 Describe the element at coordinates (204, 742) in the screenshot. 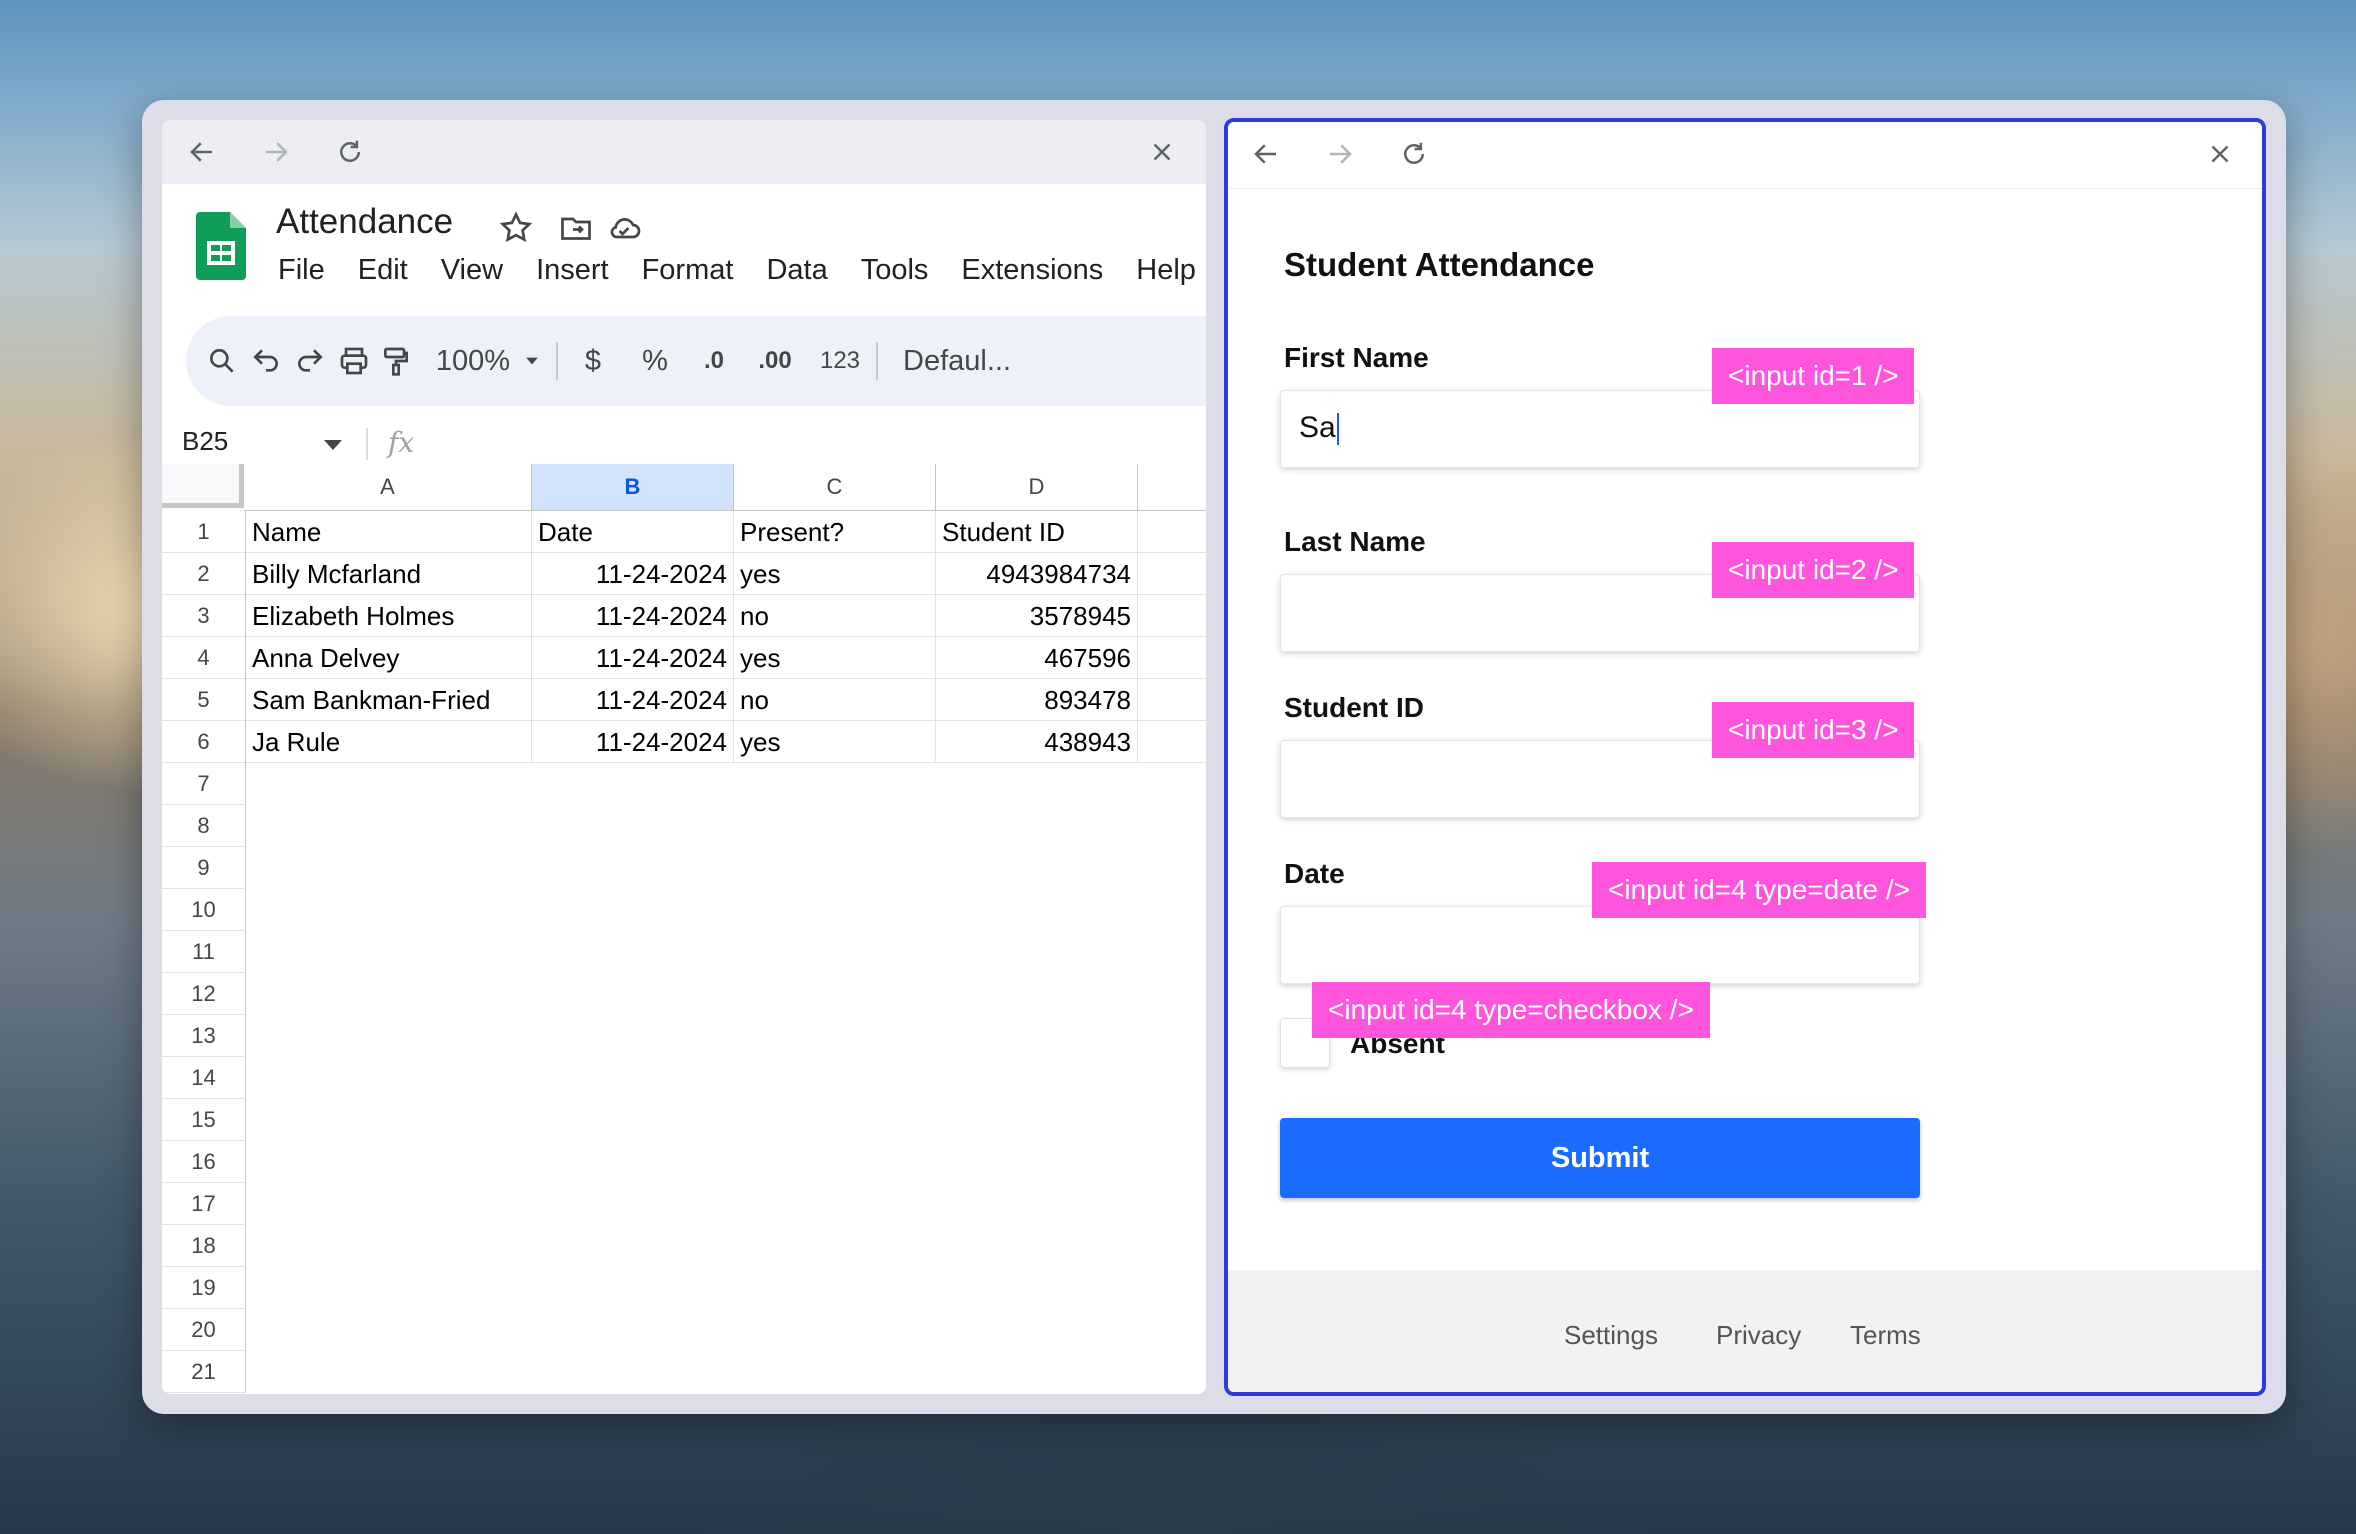

I see `row-header: 6` at that location.